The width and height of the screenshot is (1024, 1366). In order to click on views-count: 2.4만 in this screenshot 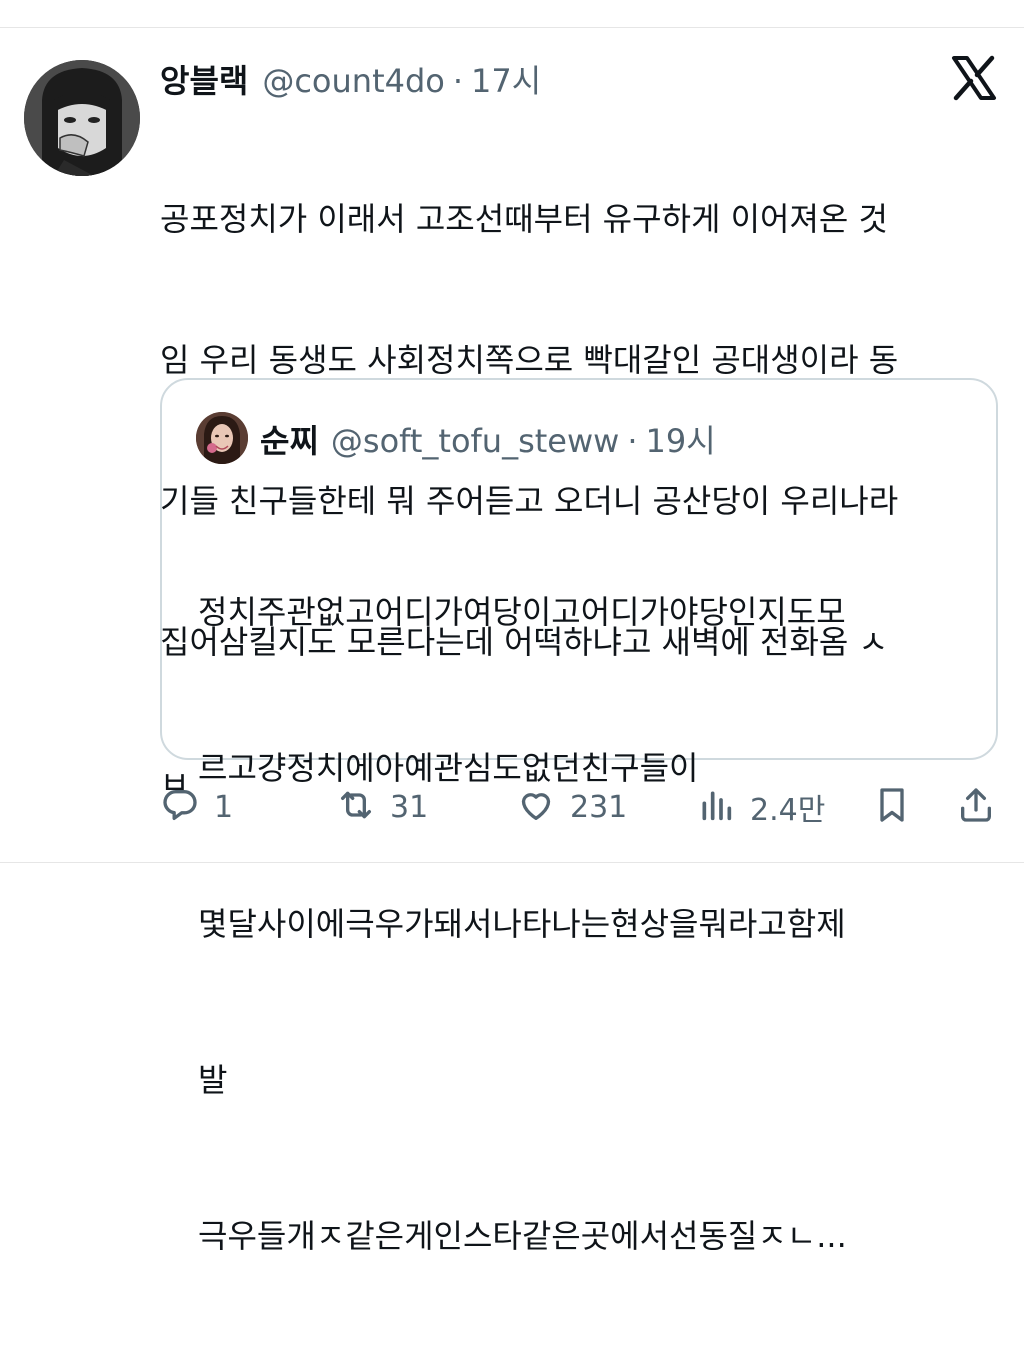, I will do `click(788, 810)`.